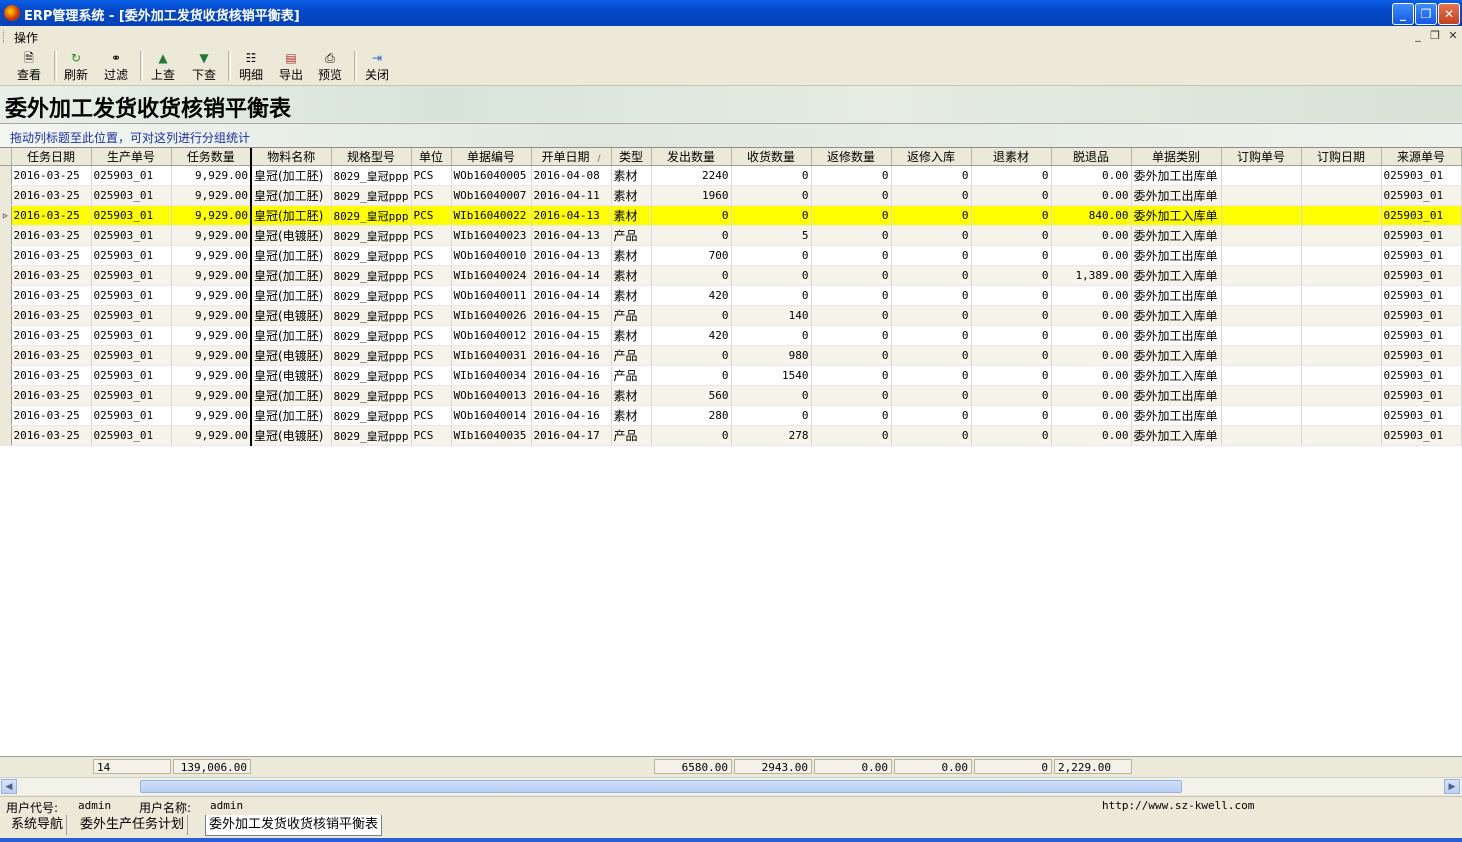 The image size is (1462, 842). Describe the element at coordinates (29, 66) in the screenshot. I see `view-button: 🗎 查看` at that location.